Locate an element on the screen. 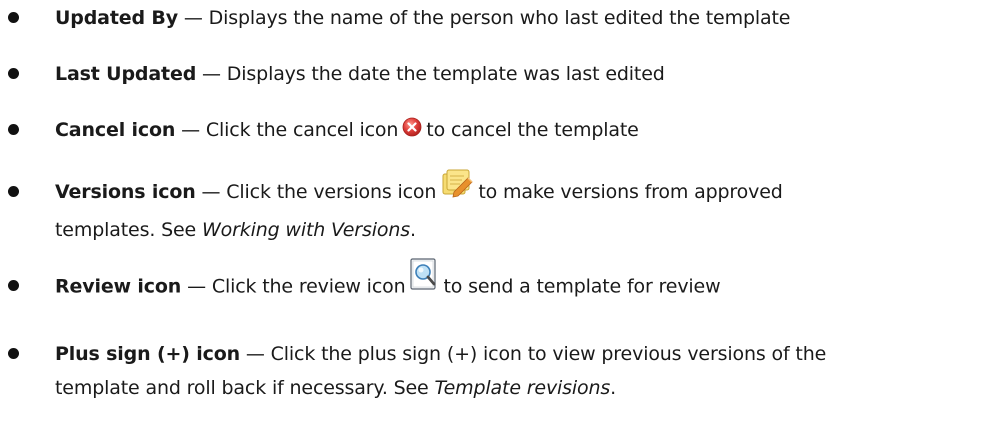 The height and width of the screenshot is (426, 994). description-before: Click the versions icon is located at coordinates (331, 192).